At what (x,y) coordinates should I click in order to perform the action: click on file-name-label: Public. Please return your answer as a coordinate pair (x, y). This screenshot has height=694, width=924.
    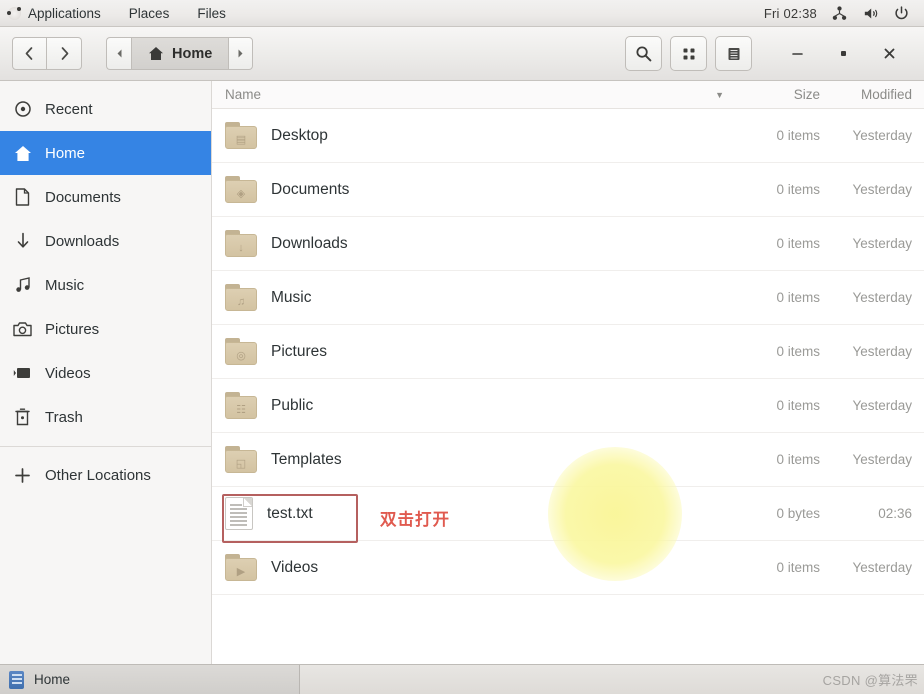
    Looking at the image, I should click on (292, 405).